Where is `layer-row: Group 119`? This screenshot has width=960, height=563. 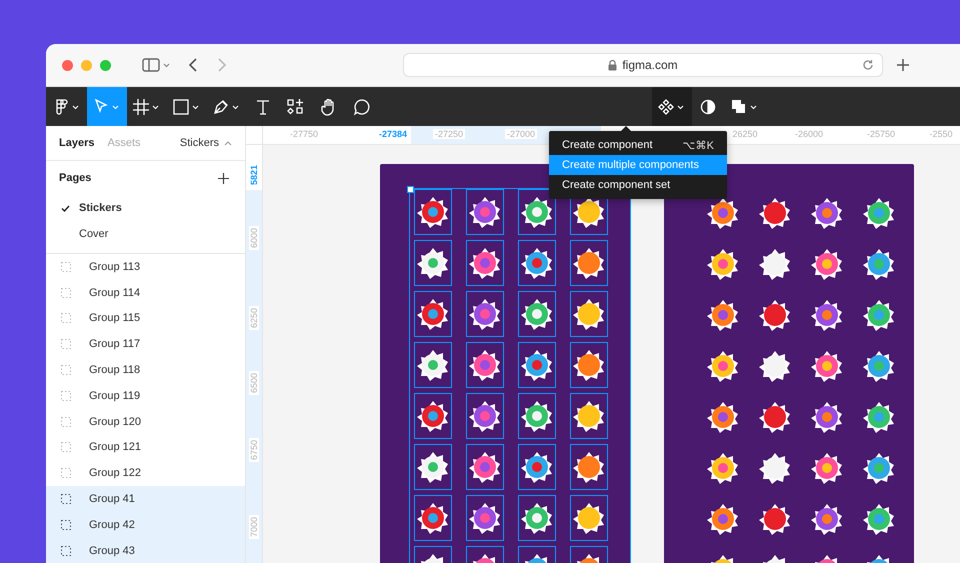
layer-row: Group 119 is located at coordinates (145, 395).